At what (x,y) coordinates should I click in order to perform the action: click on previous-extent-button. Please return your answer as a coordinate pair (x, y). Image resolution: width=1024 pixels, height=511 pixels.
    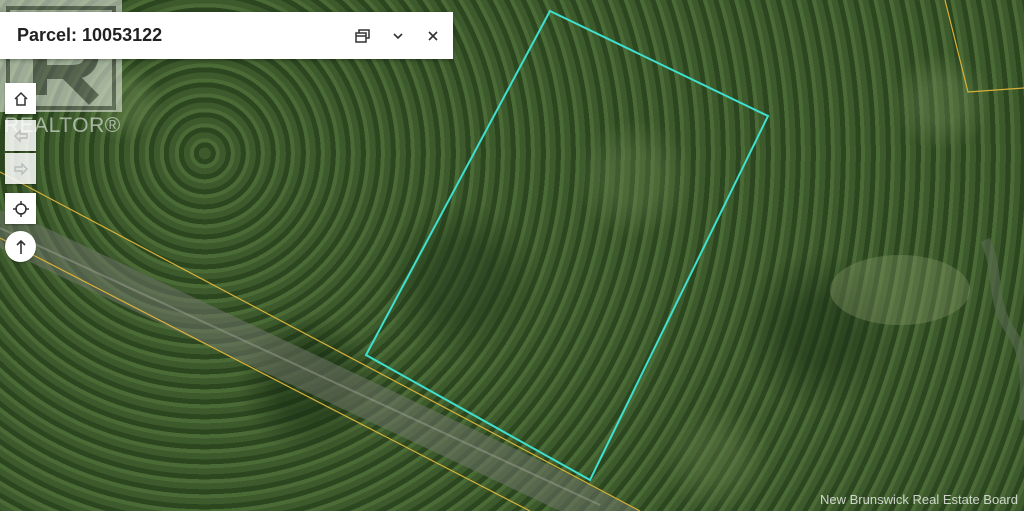
    Looking at the image, I should click on (20, 135).